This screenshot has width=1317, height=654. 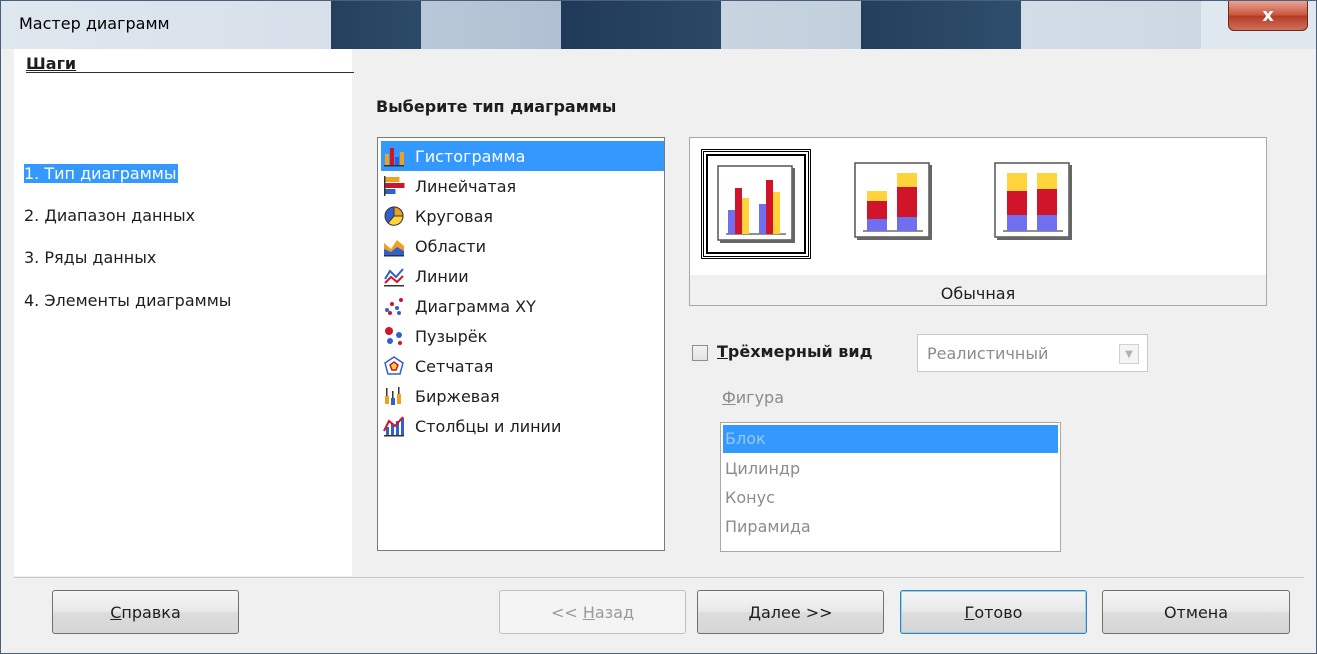 I want to click on three-d-label-mnemonic: Т, so click(x=722, y=351).